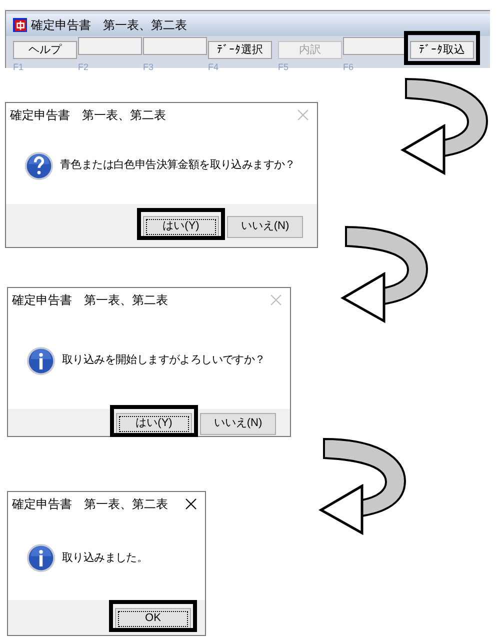 This screenshot has height=644, width=498. Describe the element at coordinates (191, 504) in the screenshot. I see `close-icon` at that location.